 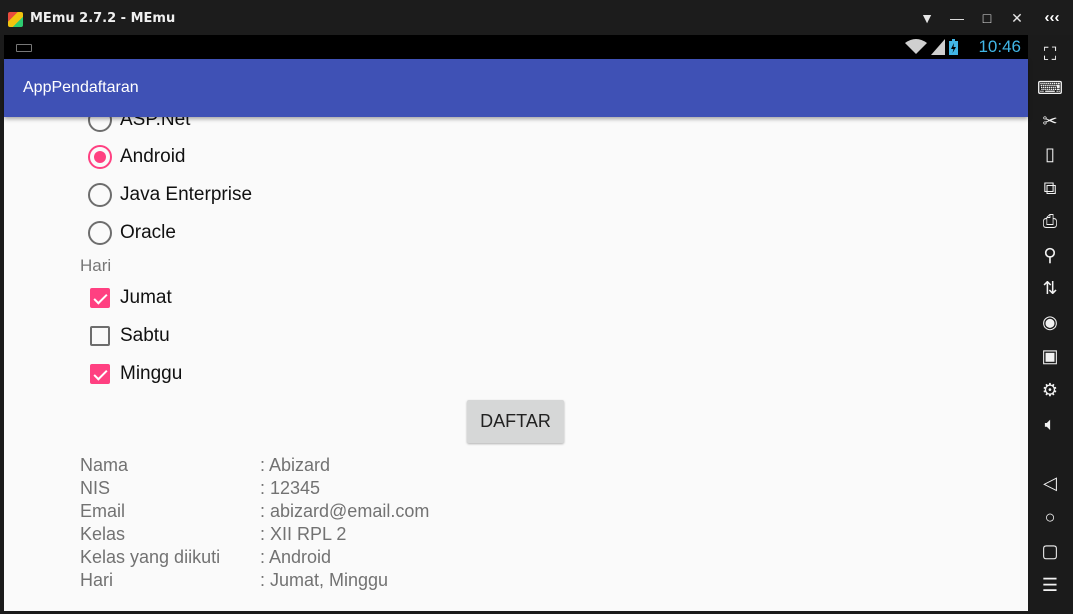 I want to click on radio-button-selected, so click(x=100, y=157).